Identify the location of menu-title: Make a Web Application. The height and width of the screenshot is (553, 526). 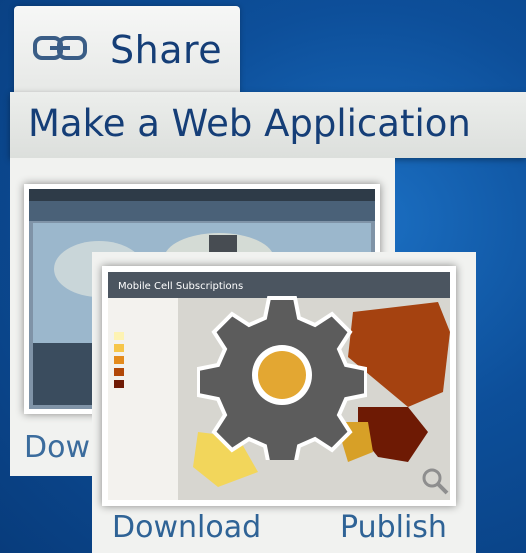
(249, 123).